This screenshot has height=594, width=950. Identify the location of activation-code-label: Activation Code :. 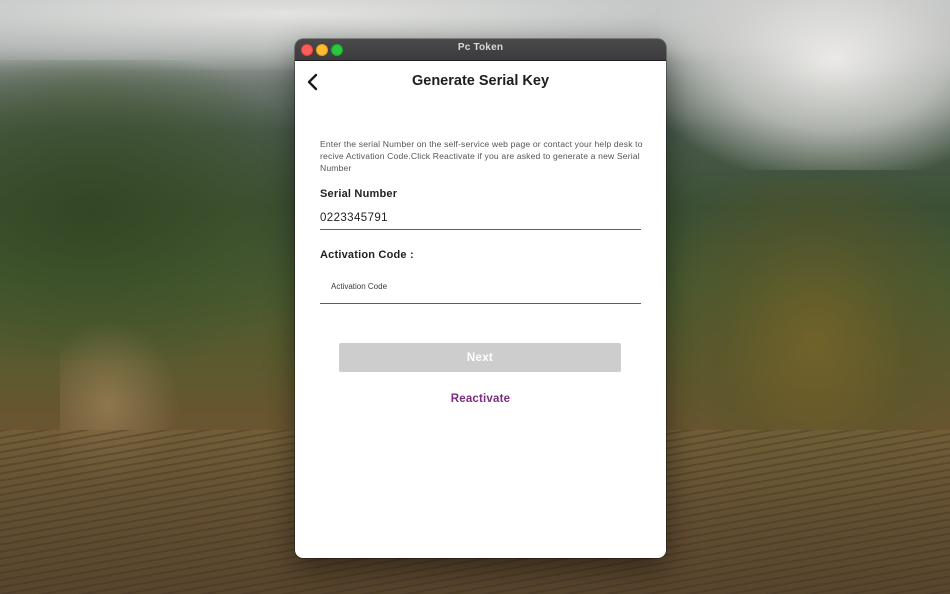
(367, 255).